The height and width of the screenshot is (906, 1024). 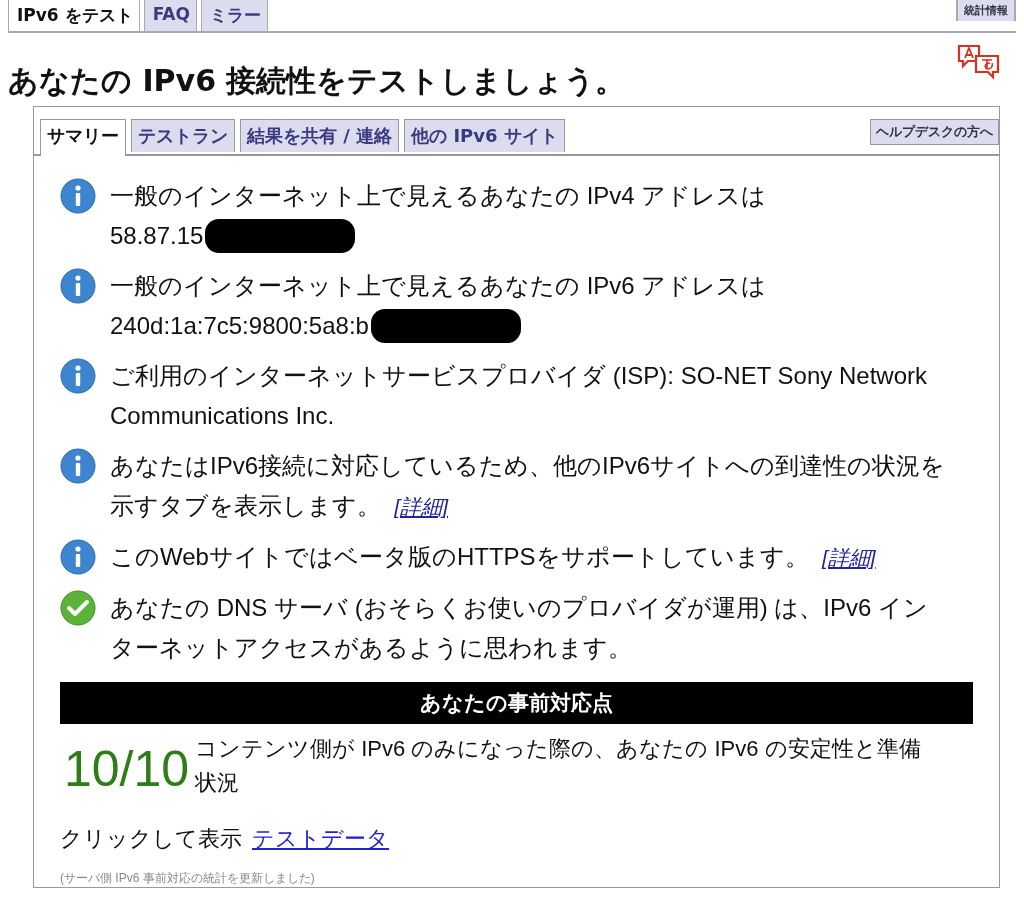 What do you see at coordinates (320, 135) in the screenshot?
I see `tab: 結果を共有 / 連絡` at bounding box center [320, 135].